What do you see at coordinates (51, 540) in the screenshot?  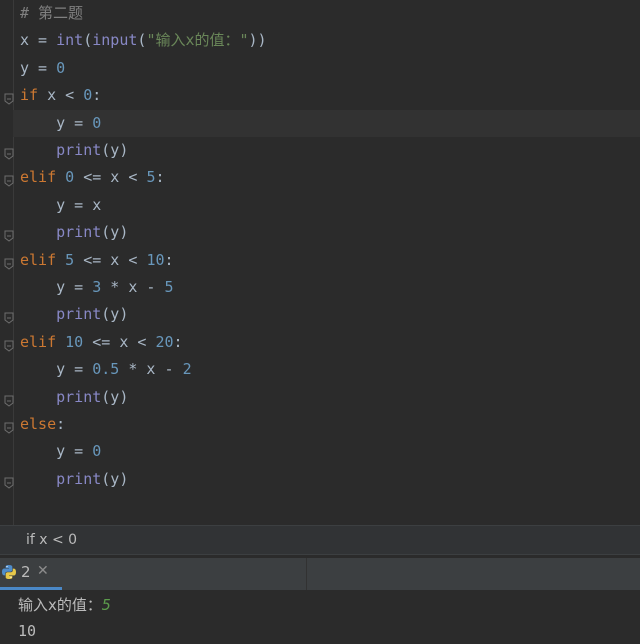 I see `breadcrumb-item: if x < 0` at bounding box center [51, 540].